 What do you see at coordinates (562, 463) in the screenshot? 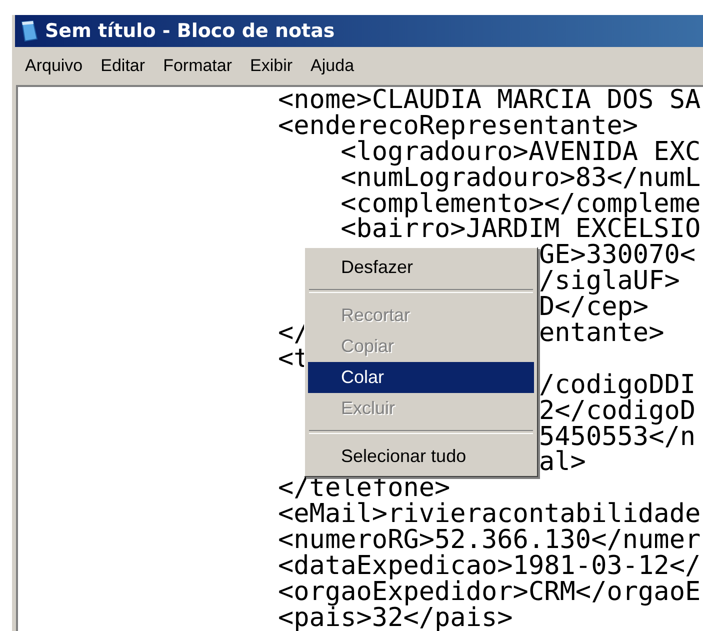
I see `text-line: al>` at bounding box center [562, 463].